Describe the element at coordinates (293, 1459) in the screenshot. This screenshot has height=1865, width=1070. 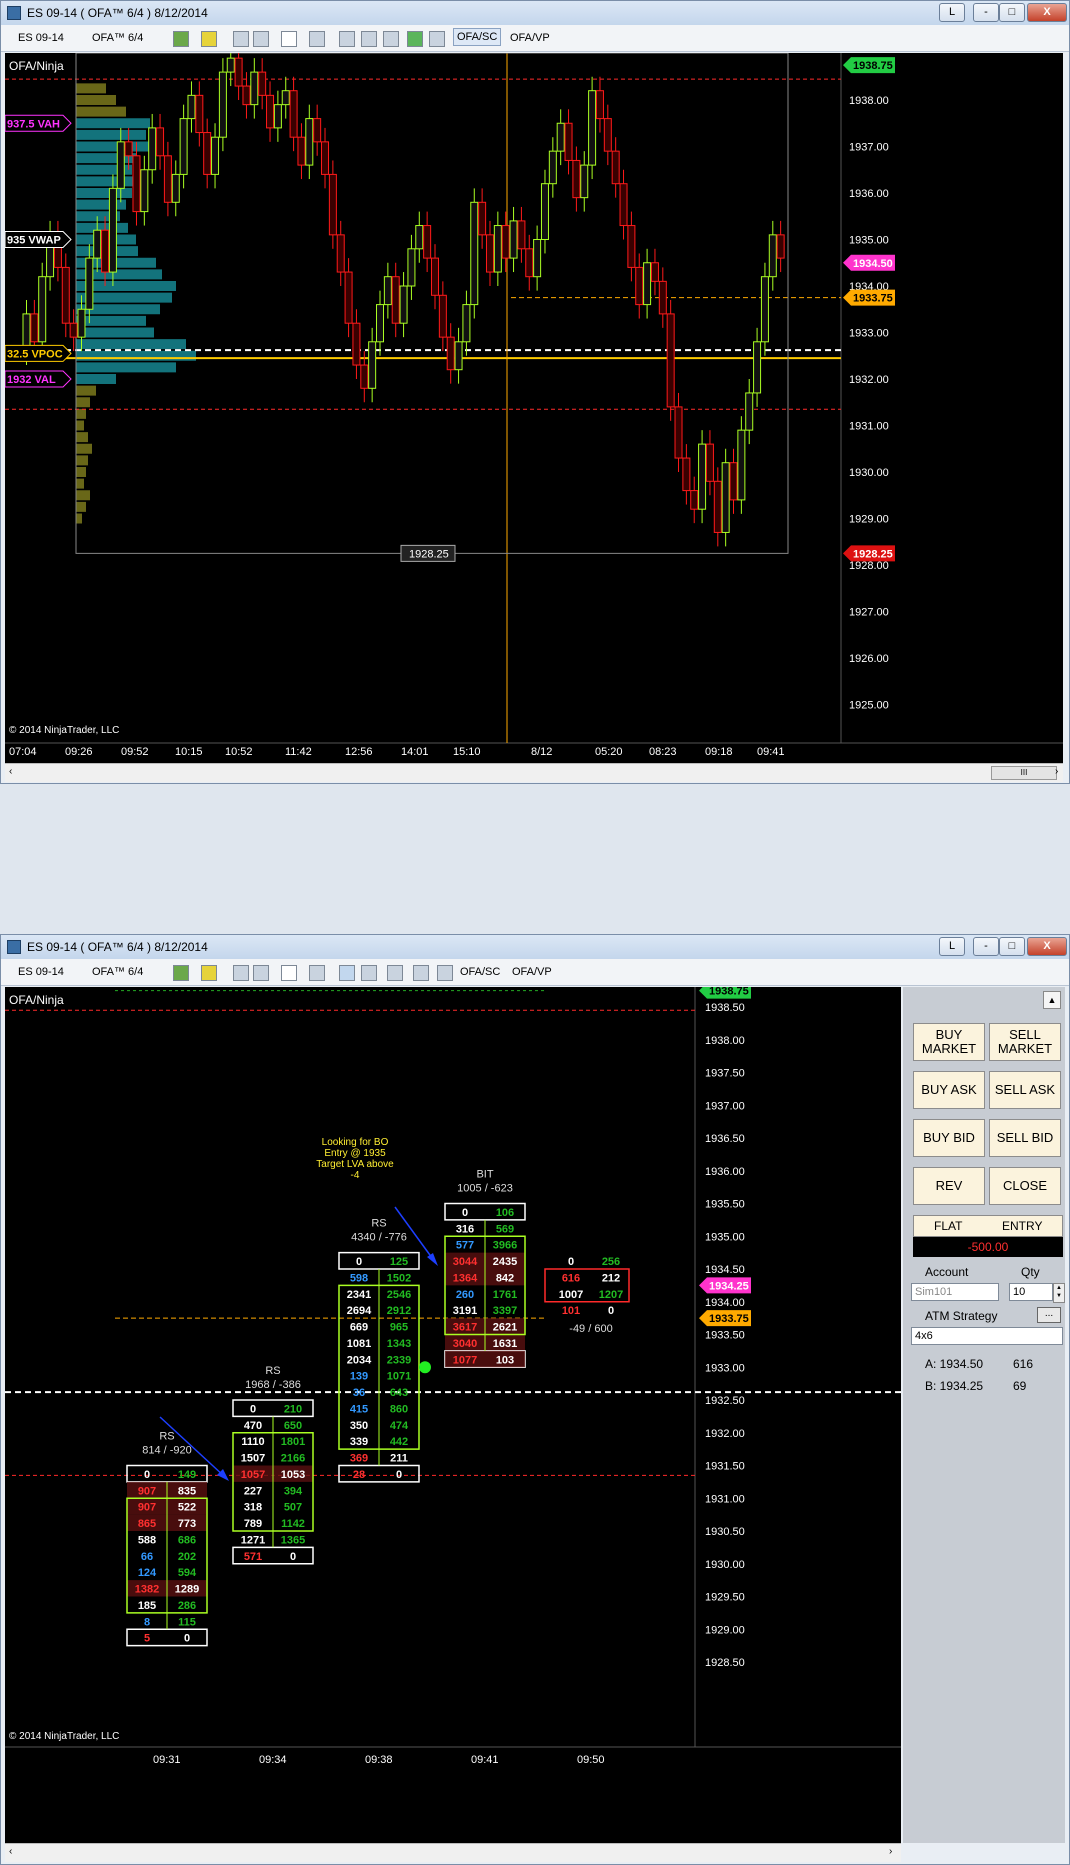
I see `ask-volume: 2166` at that location.